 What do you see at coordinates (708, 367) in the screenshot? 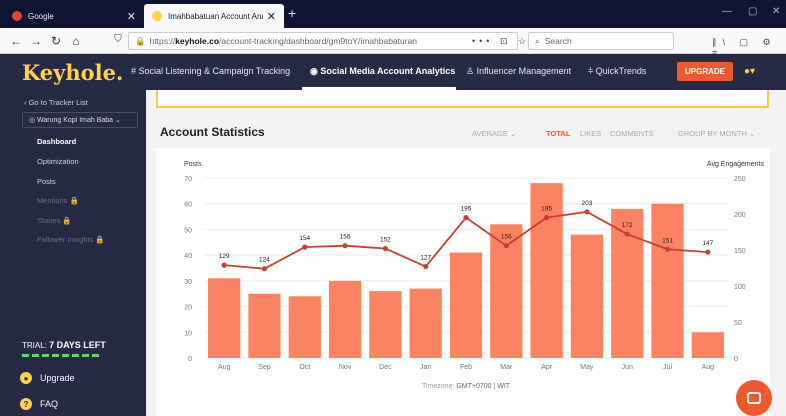
I see `x-tick-label: Aug` at bounding box center [708, 367].